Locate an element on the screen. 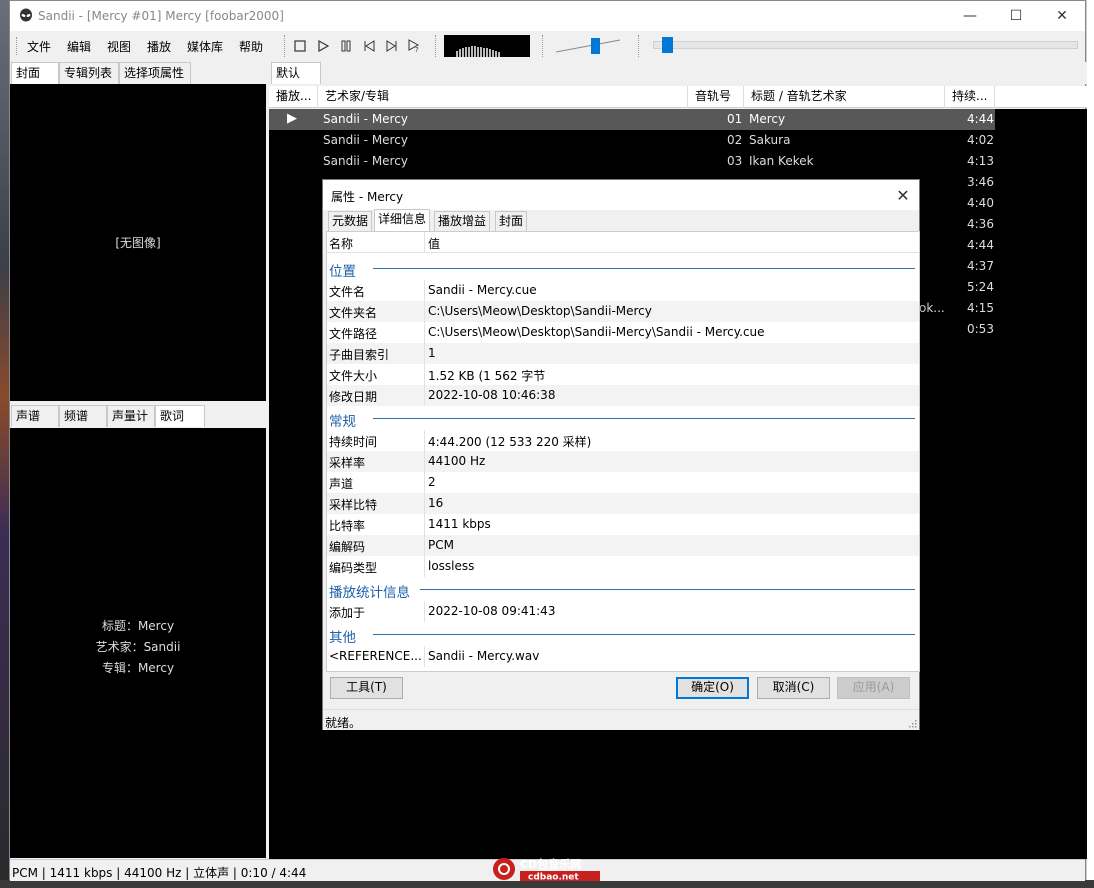 This screenshot has height=888, width=1094. row-track-no: 01 is located at coordinates (735, 119).